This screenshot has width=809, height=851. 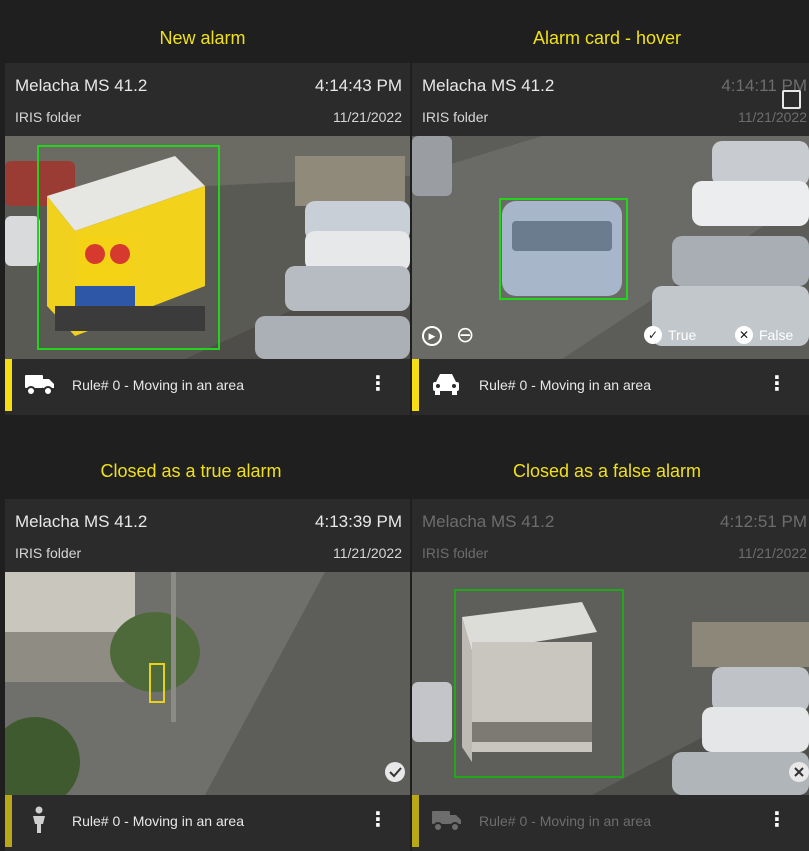 What do you see at coordinates (607, 38) in the screenshot?
I see `section-title-hover: Alarm card - hover` at bounding box center [607, 38].